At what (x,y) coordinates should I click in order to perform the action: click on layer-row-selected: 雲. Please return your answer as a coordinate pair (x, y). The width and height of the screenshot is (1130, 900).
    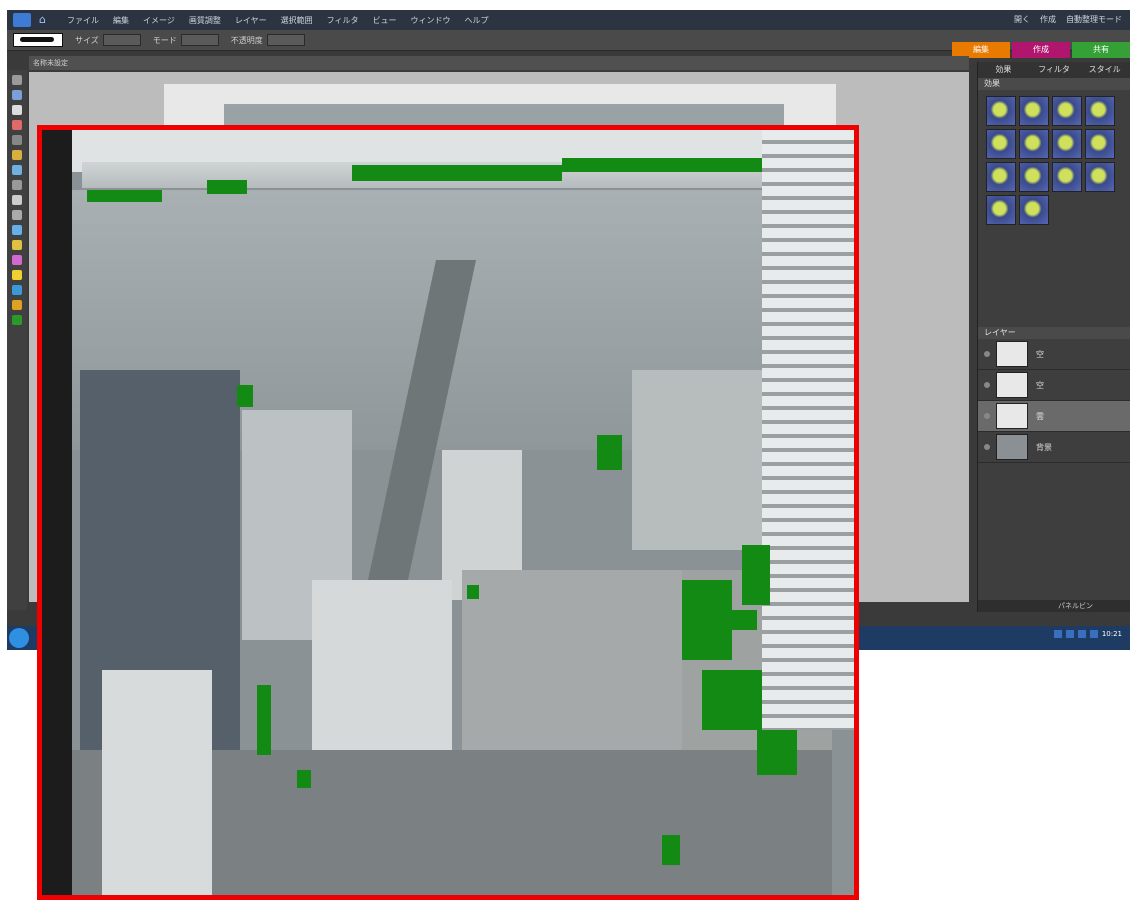
    Looking at the image, I should click on (1054, 416).